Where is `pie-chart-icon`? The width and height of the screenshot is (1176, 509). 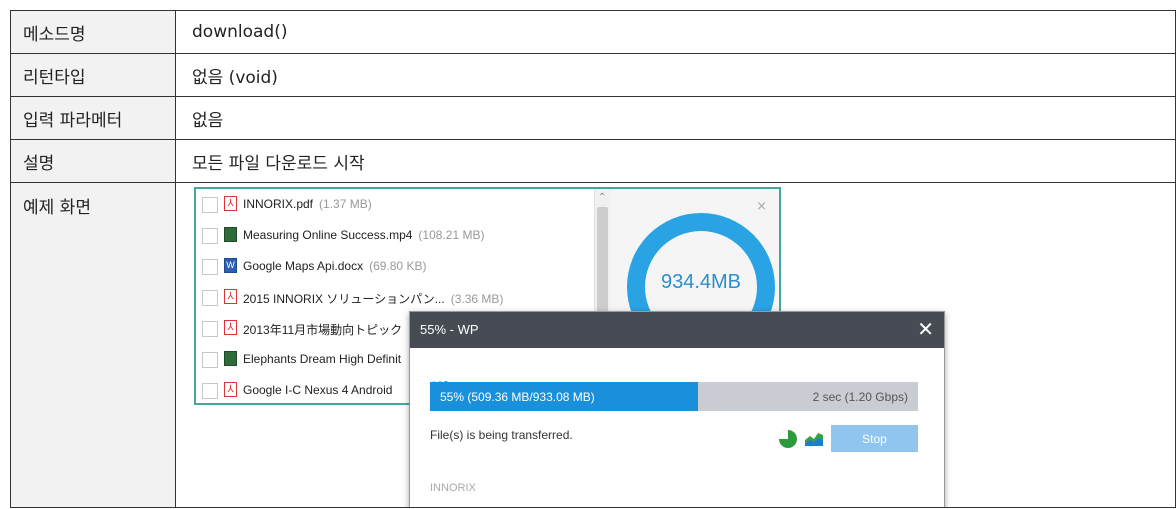
pie-chart-icon is located at coordinates (788, 439).